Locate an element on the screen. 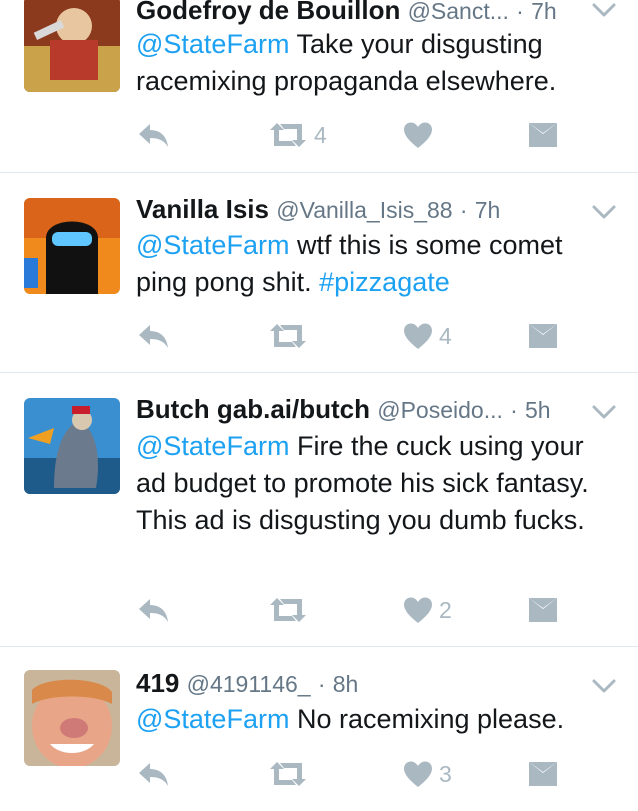 The width and height of the screenshot is (638, 811). author-handle: @Vanilla_Isis_88 is located at coordinates (364, 210).